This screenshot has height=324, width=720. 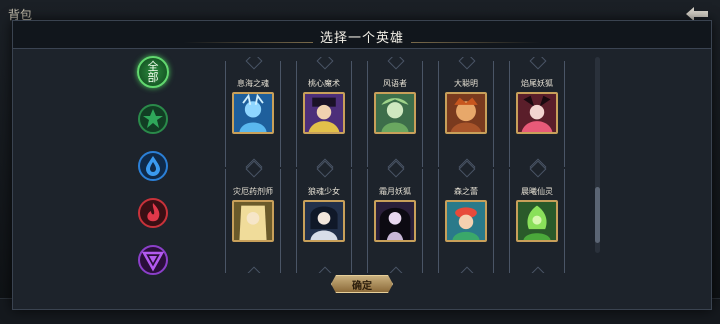 I want to click on hero-name: 晨曦仙灵, so click(x=537, y=191).